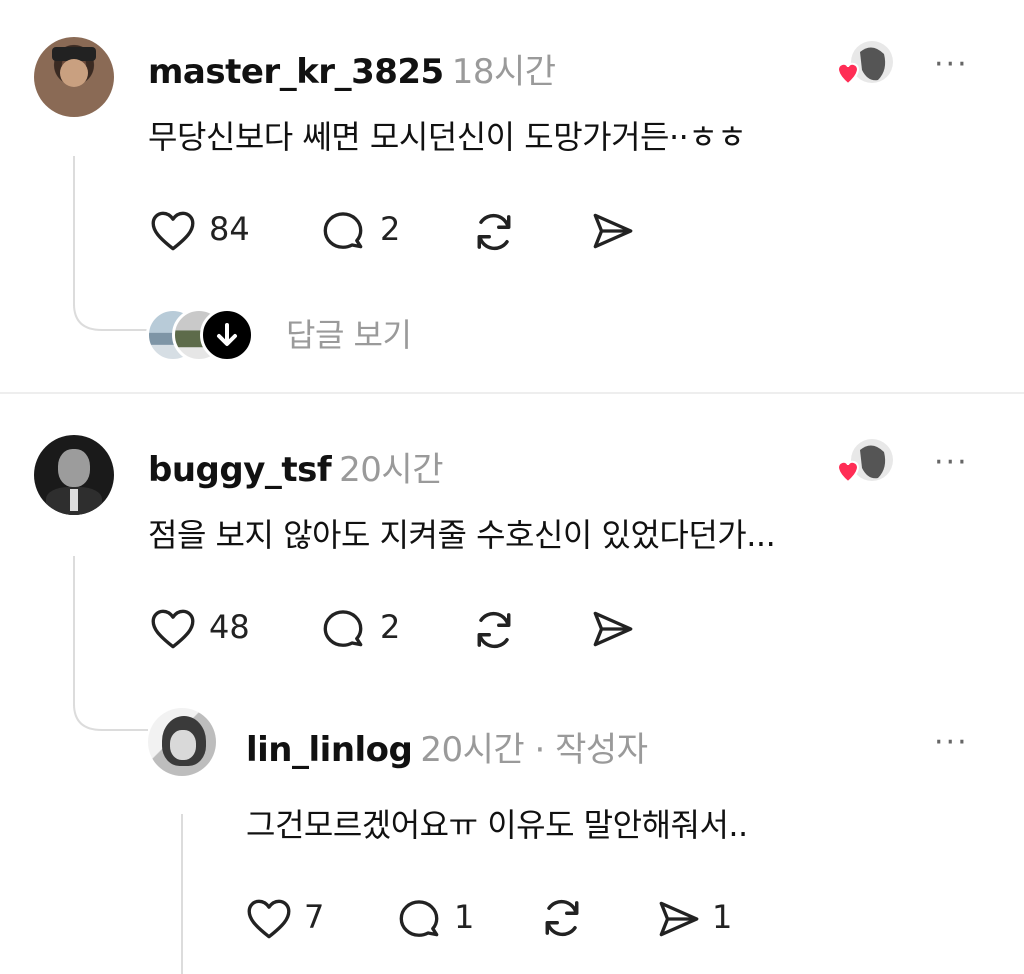  What do you see at coordinates (497, 825) in the screenshot?
I see `reply-text: 그건모르겠어요ㅠ 이유도 말안해줘서..` at bounding box center [497, 825].